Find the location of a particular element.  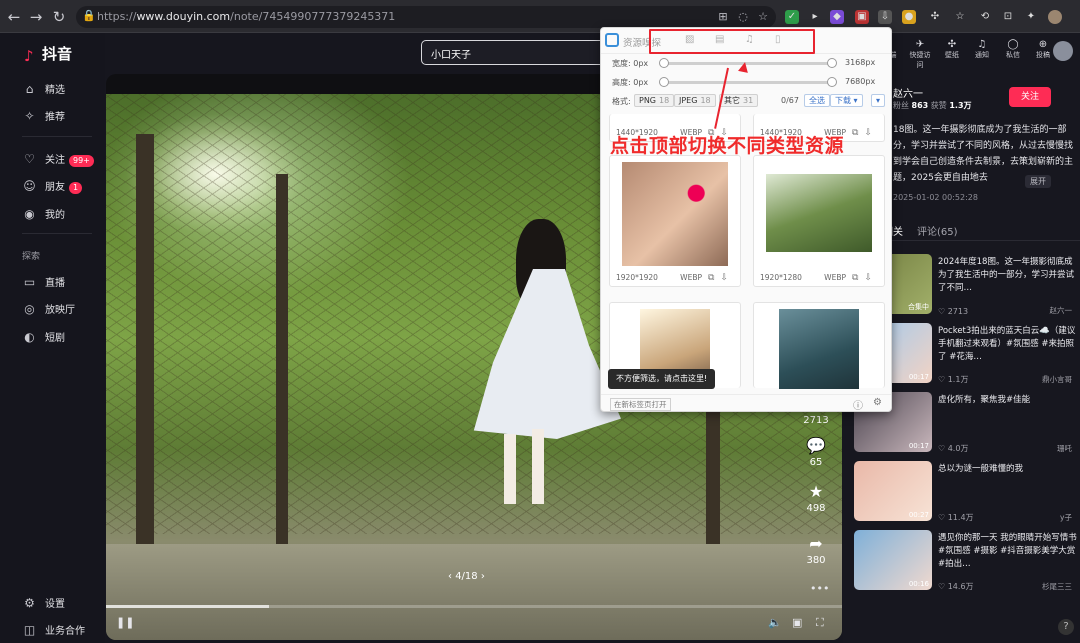

width-label: 宽度: 0px is located at coordinates (630, 63).